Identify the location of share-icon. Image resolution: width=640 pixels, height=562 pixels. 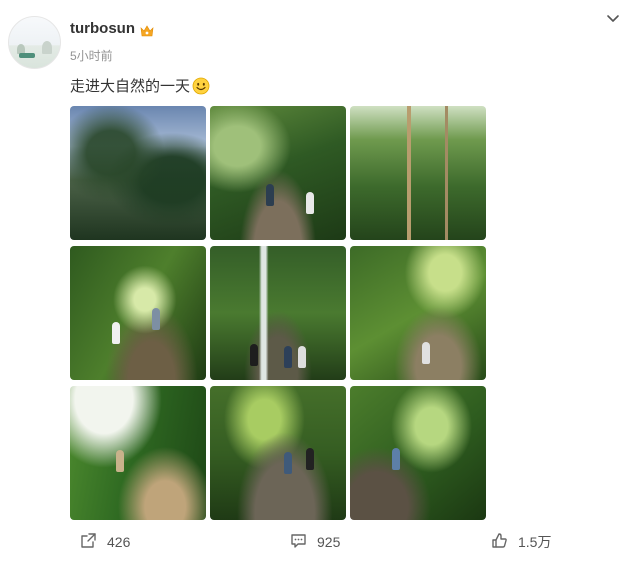
(88, 542).